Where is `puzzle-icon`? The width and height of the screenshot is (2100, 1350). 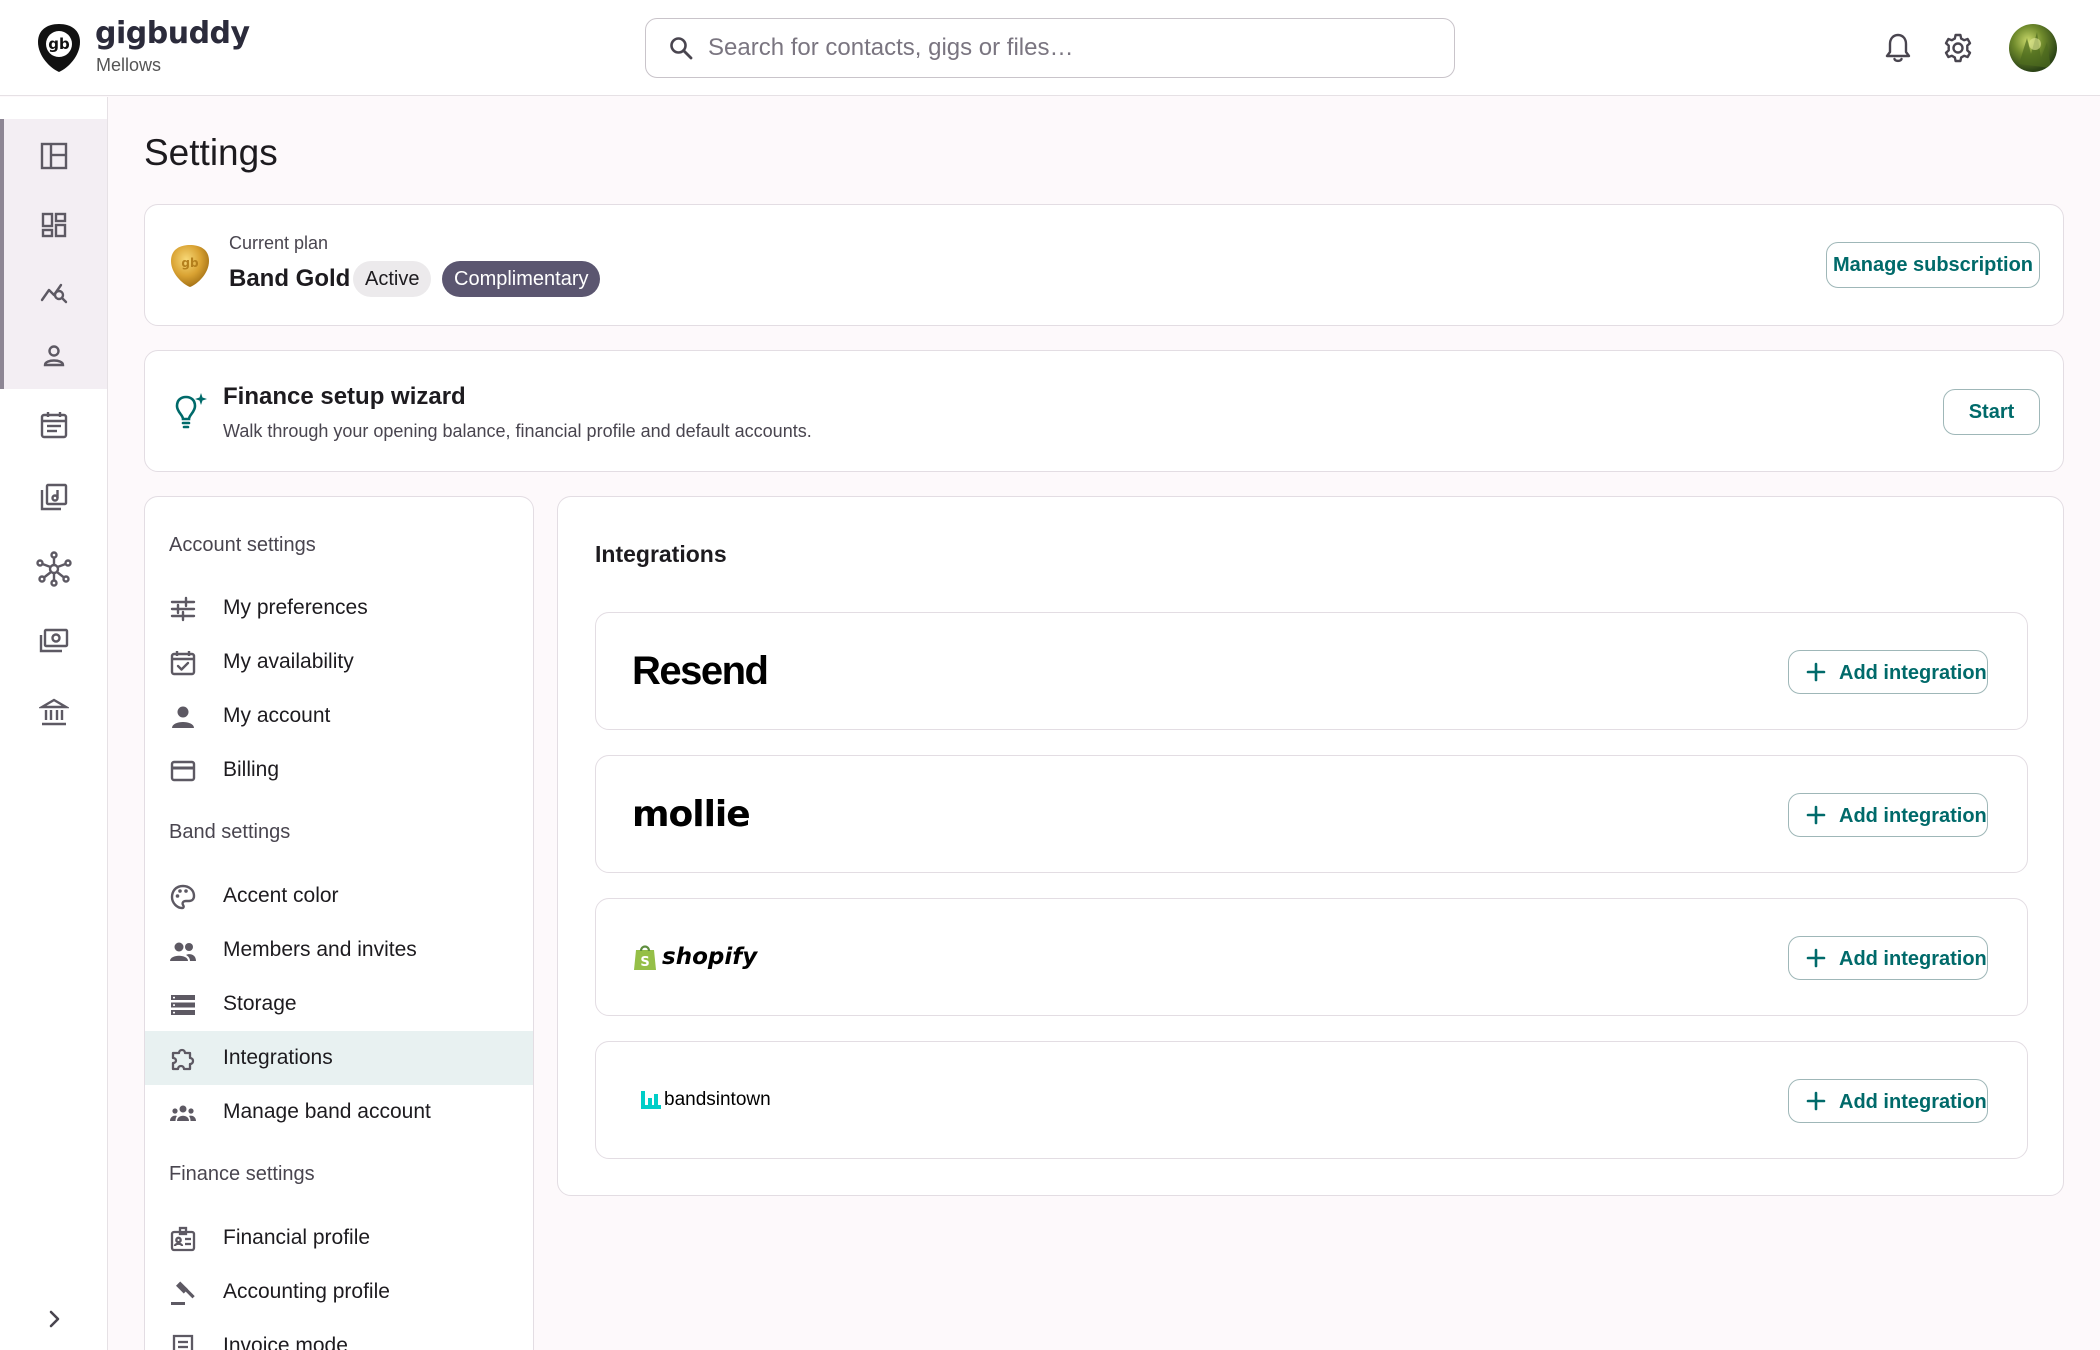 puzzle-icon is located at coordinates (183, 1059).